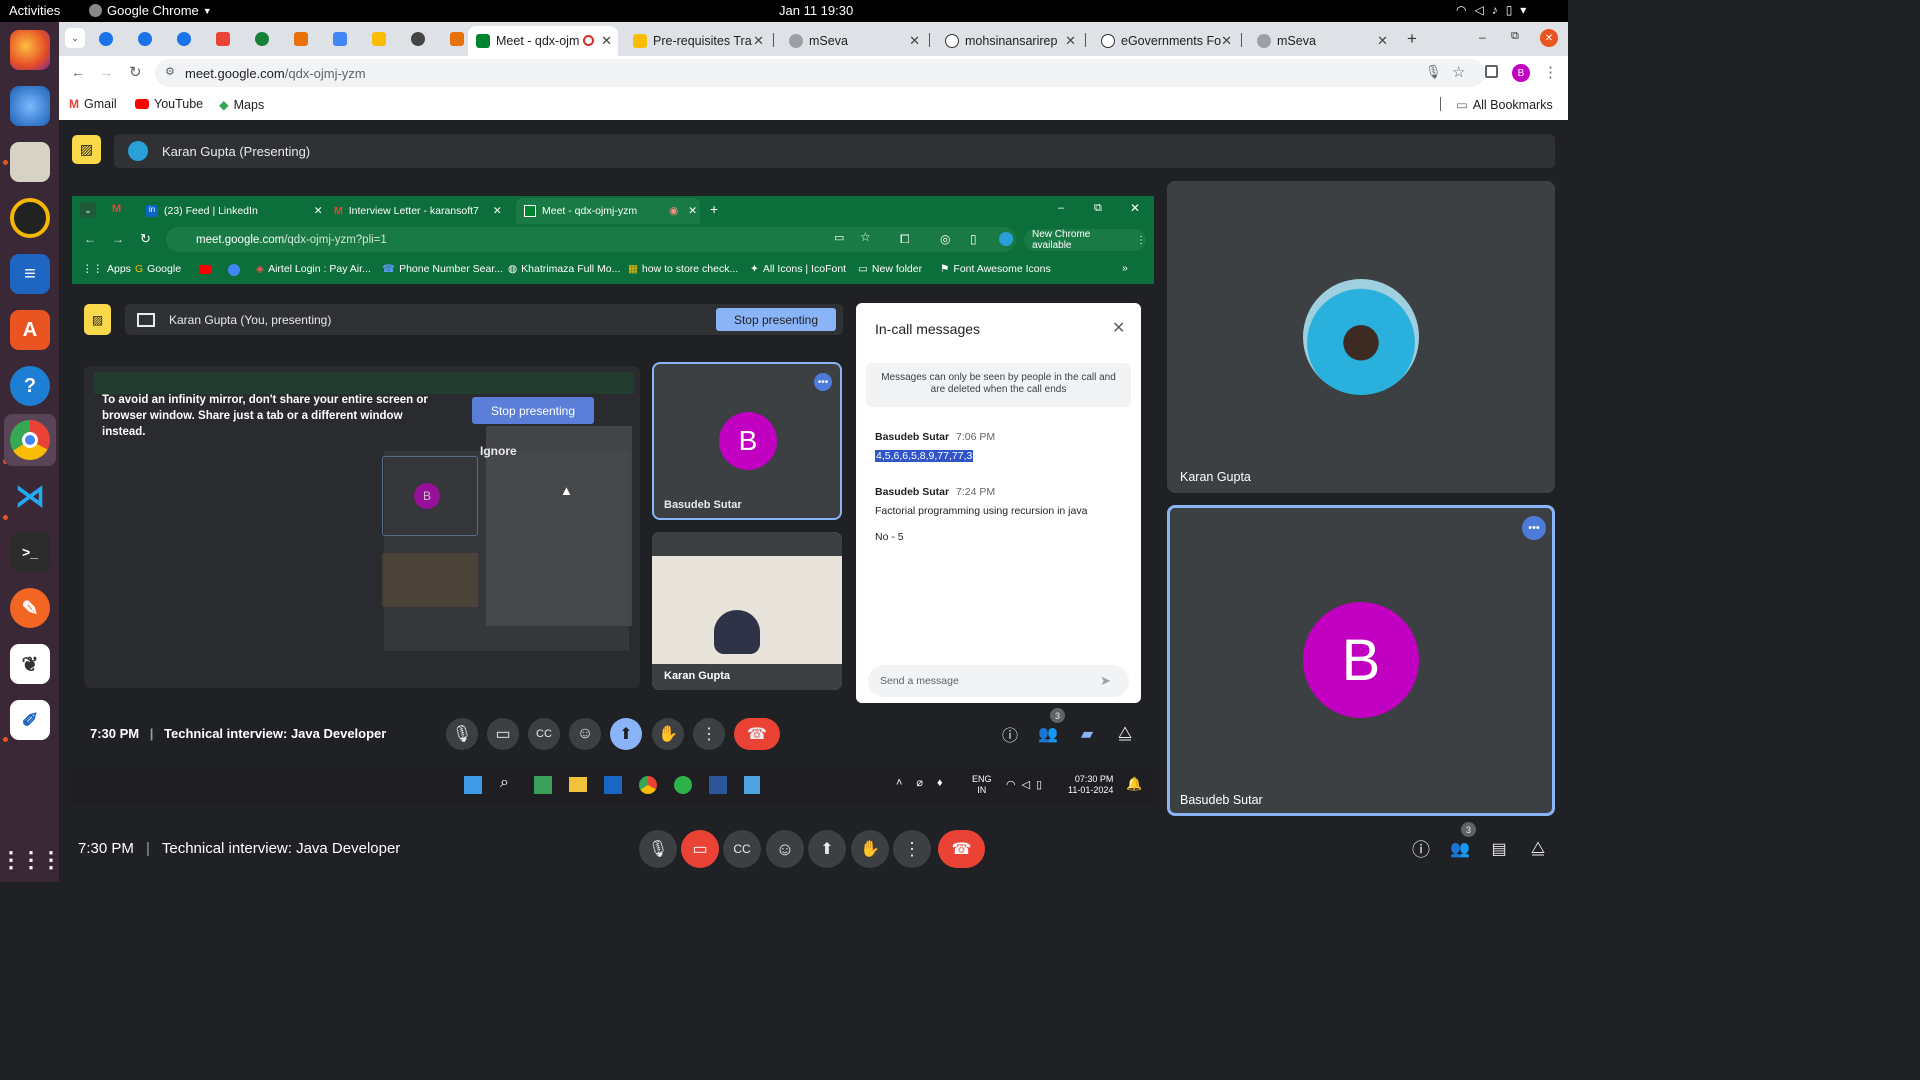 The image size is (1920, 1080). I want to click on tab-mseva: mSeva ✕, so click(853, 41).